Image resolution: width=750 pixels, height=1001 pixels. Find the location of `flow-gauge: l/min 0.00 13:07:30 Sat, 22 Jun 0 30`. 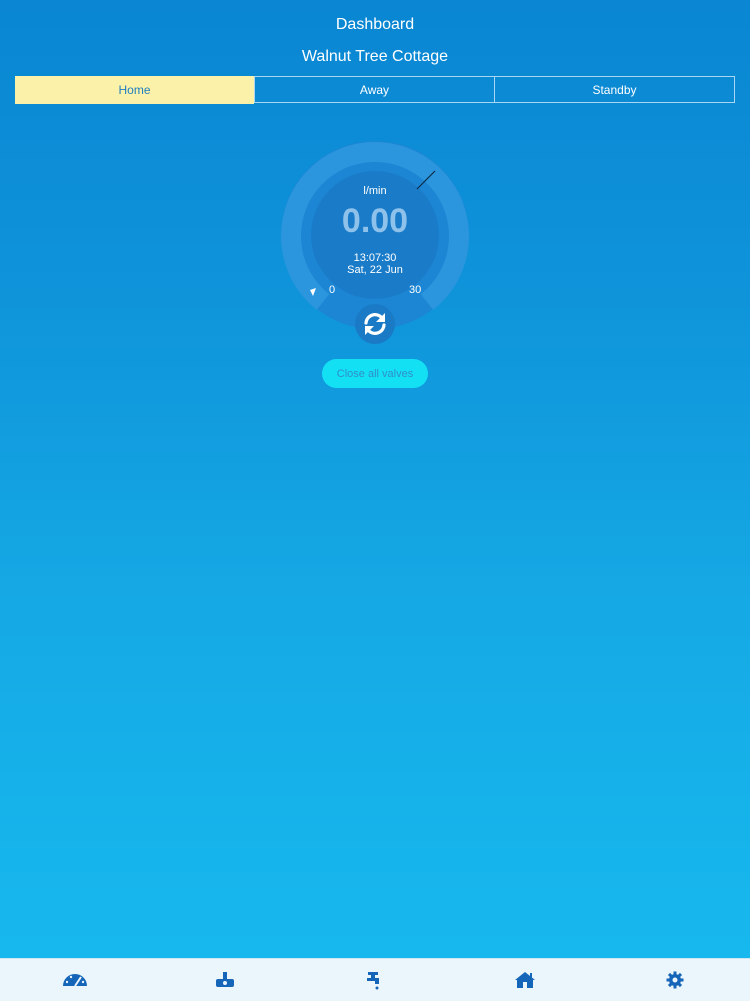

flow-gauge: l/min 0.00 13:07:30 Sat, 22 Jun 0 30 is located at coordinates (375, 235).